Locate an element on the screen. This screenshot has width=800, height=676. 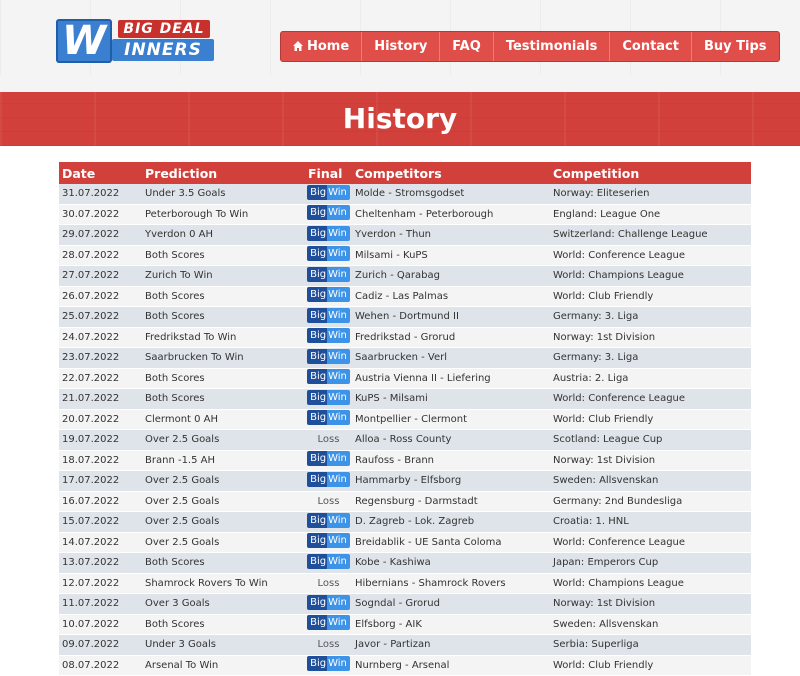
page-title: History is located at coordinates (400, 118).